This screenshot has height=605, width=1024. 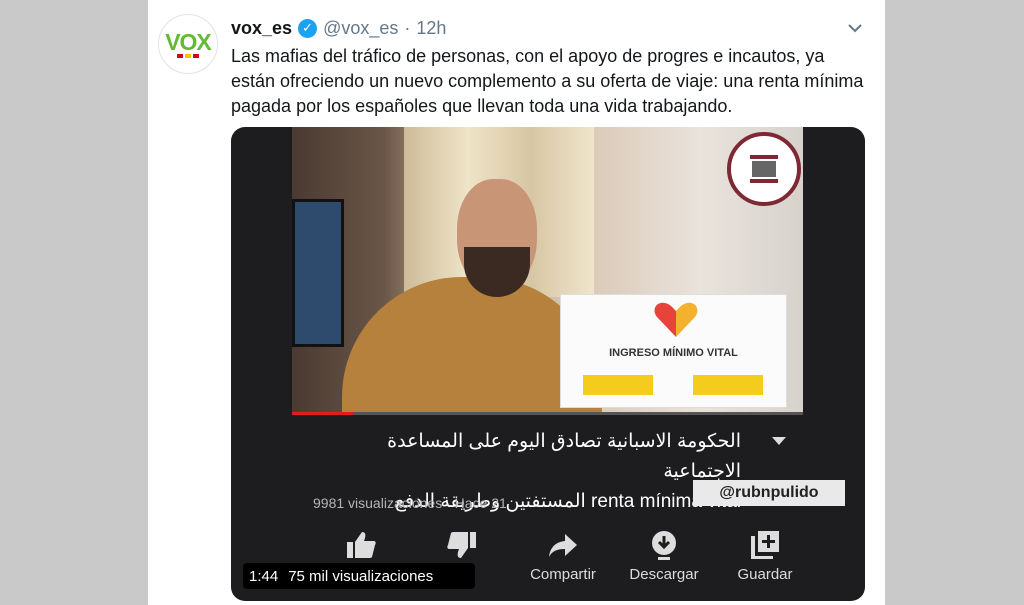 I want to click on tv-screen, so click(x=318, y=273).